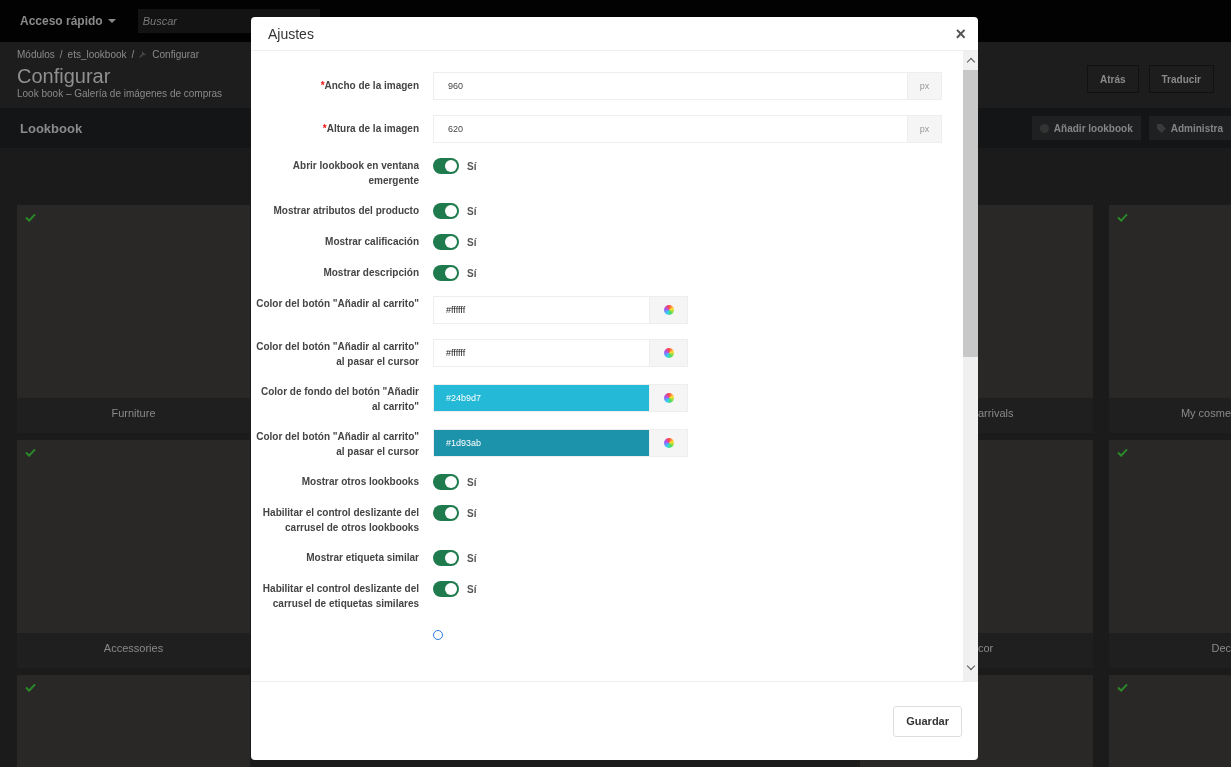 This screenshot has width=1231, height=767. I want to click on field-label: Habilitar el control deslizante del carrusel de etiquetas similares, so click(340, 596).